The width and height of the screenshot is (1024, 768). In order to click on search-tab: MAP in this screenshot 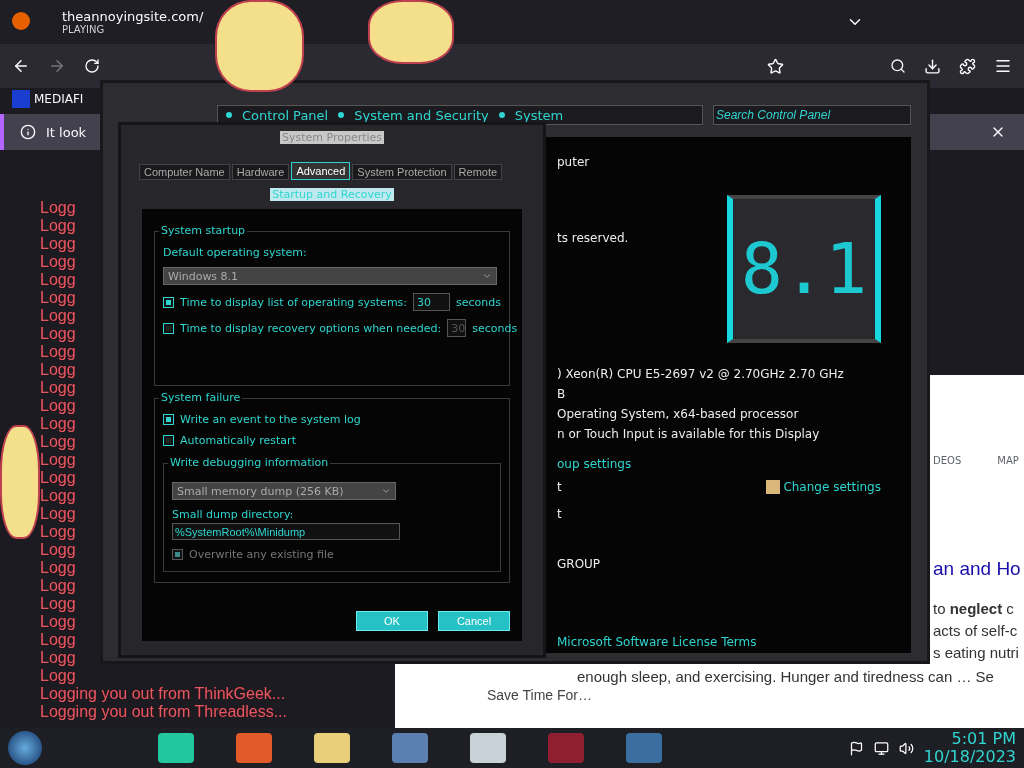, I will do `click(1008, 460)`.